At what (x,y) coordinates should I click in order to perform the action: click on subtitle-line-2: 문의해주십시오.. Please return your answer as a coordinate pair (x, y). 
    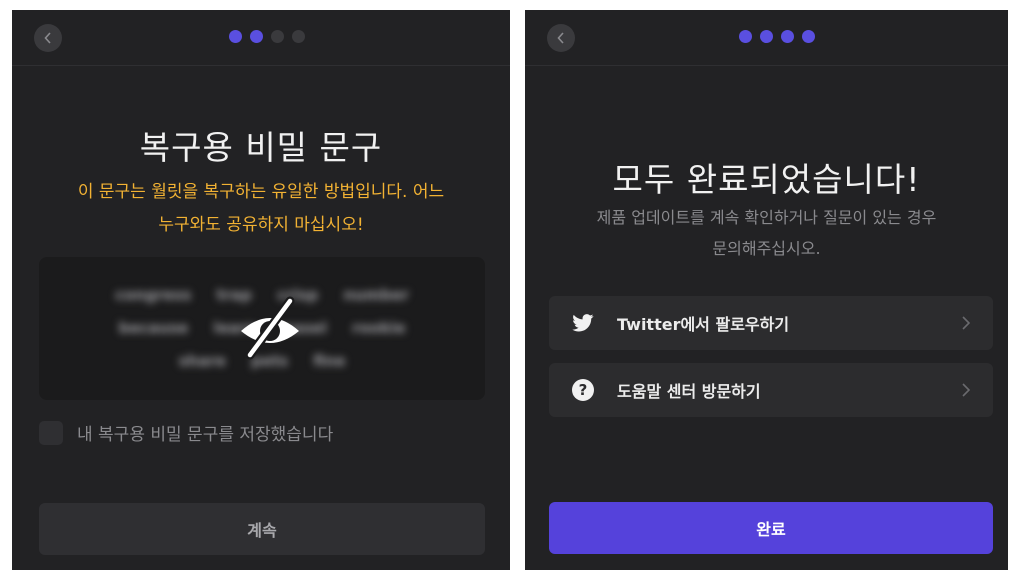
    Looking at the image, I should click on (766, 248).